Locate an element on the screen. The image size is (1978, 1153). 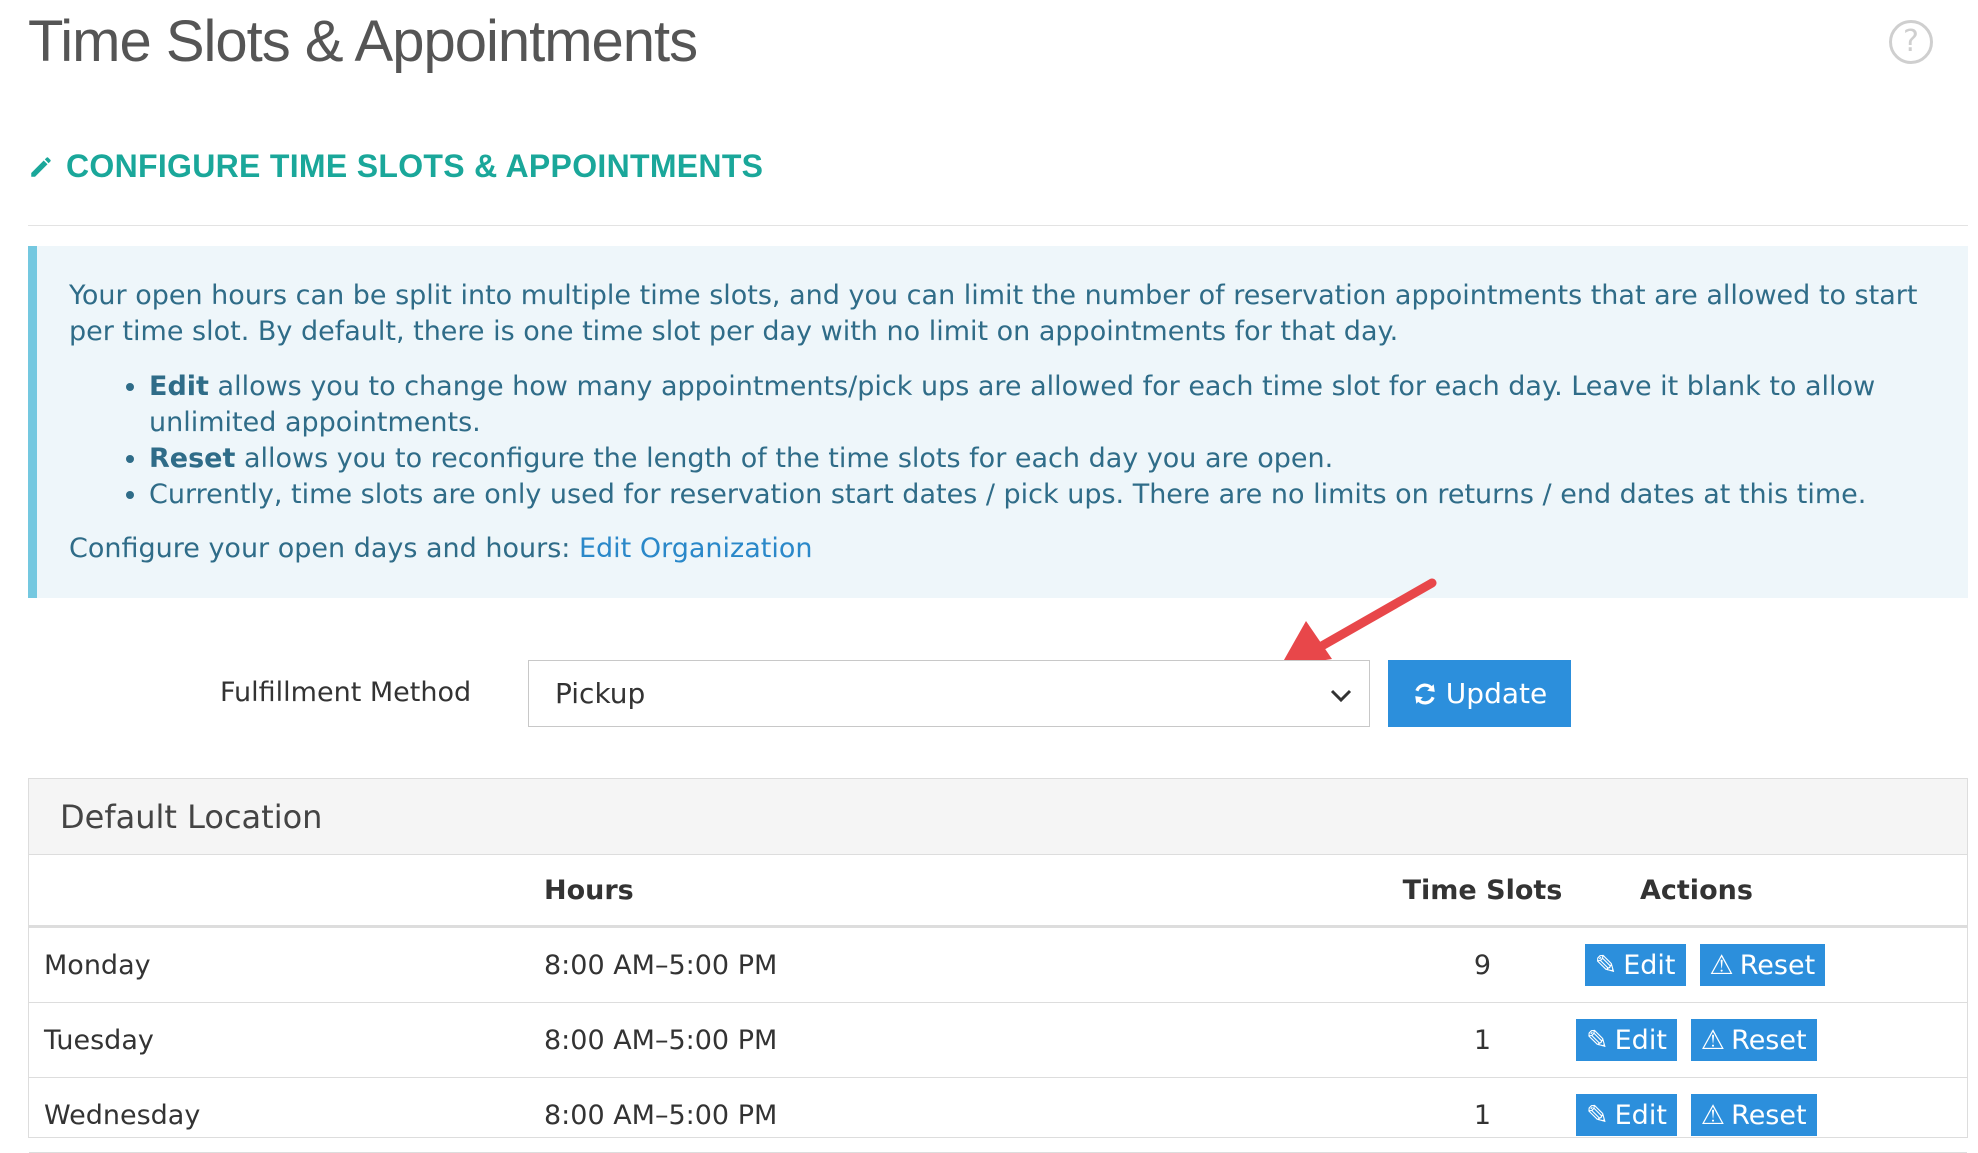
divider is located at coordinates (998, 225).